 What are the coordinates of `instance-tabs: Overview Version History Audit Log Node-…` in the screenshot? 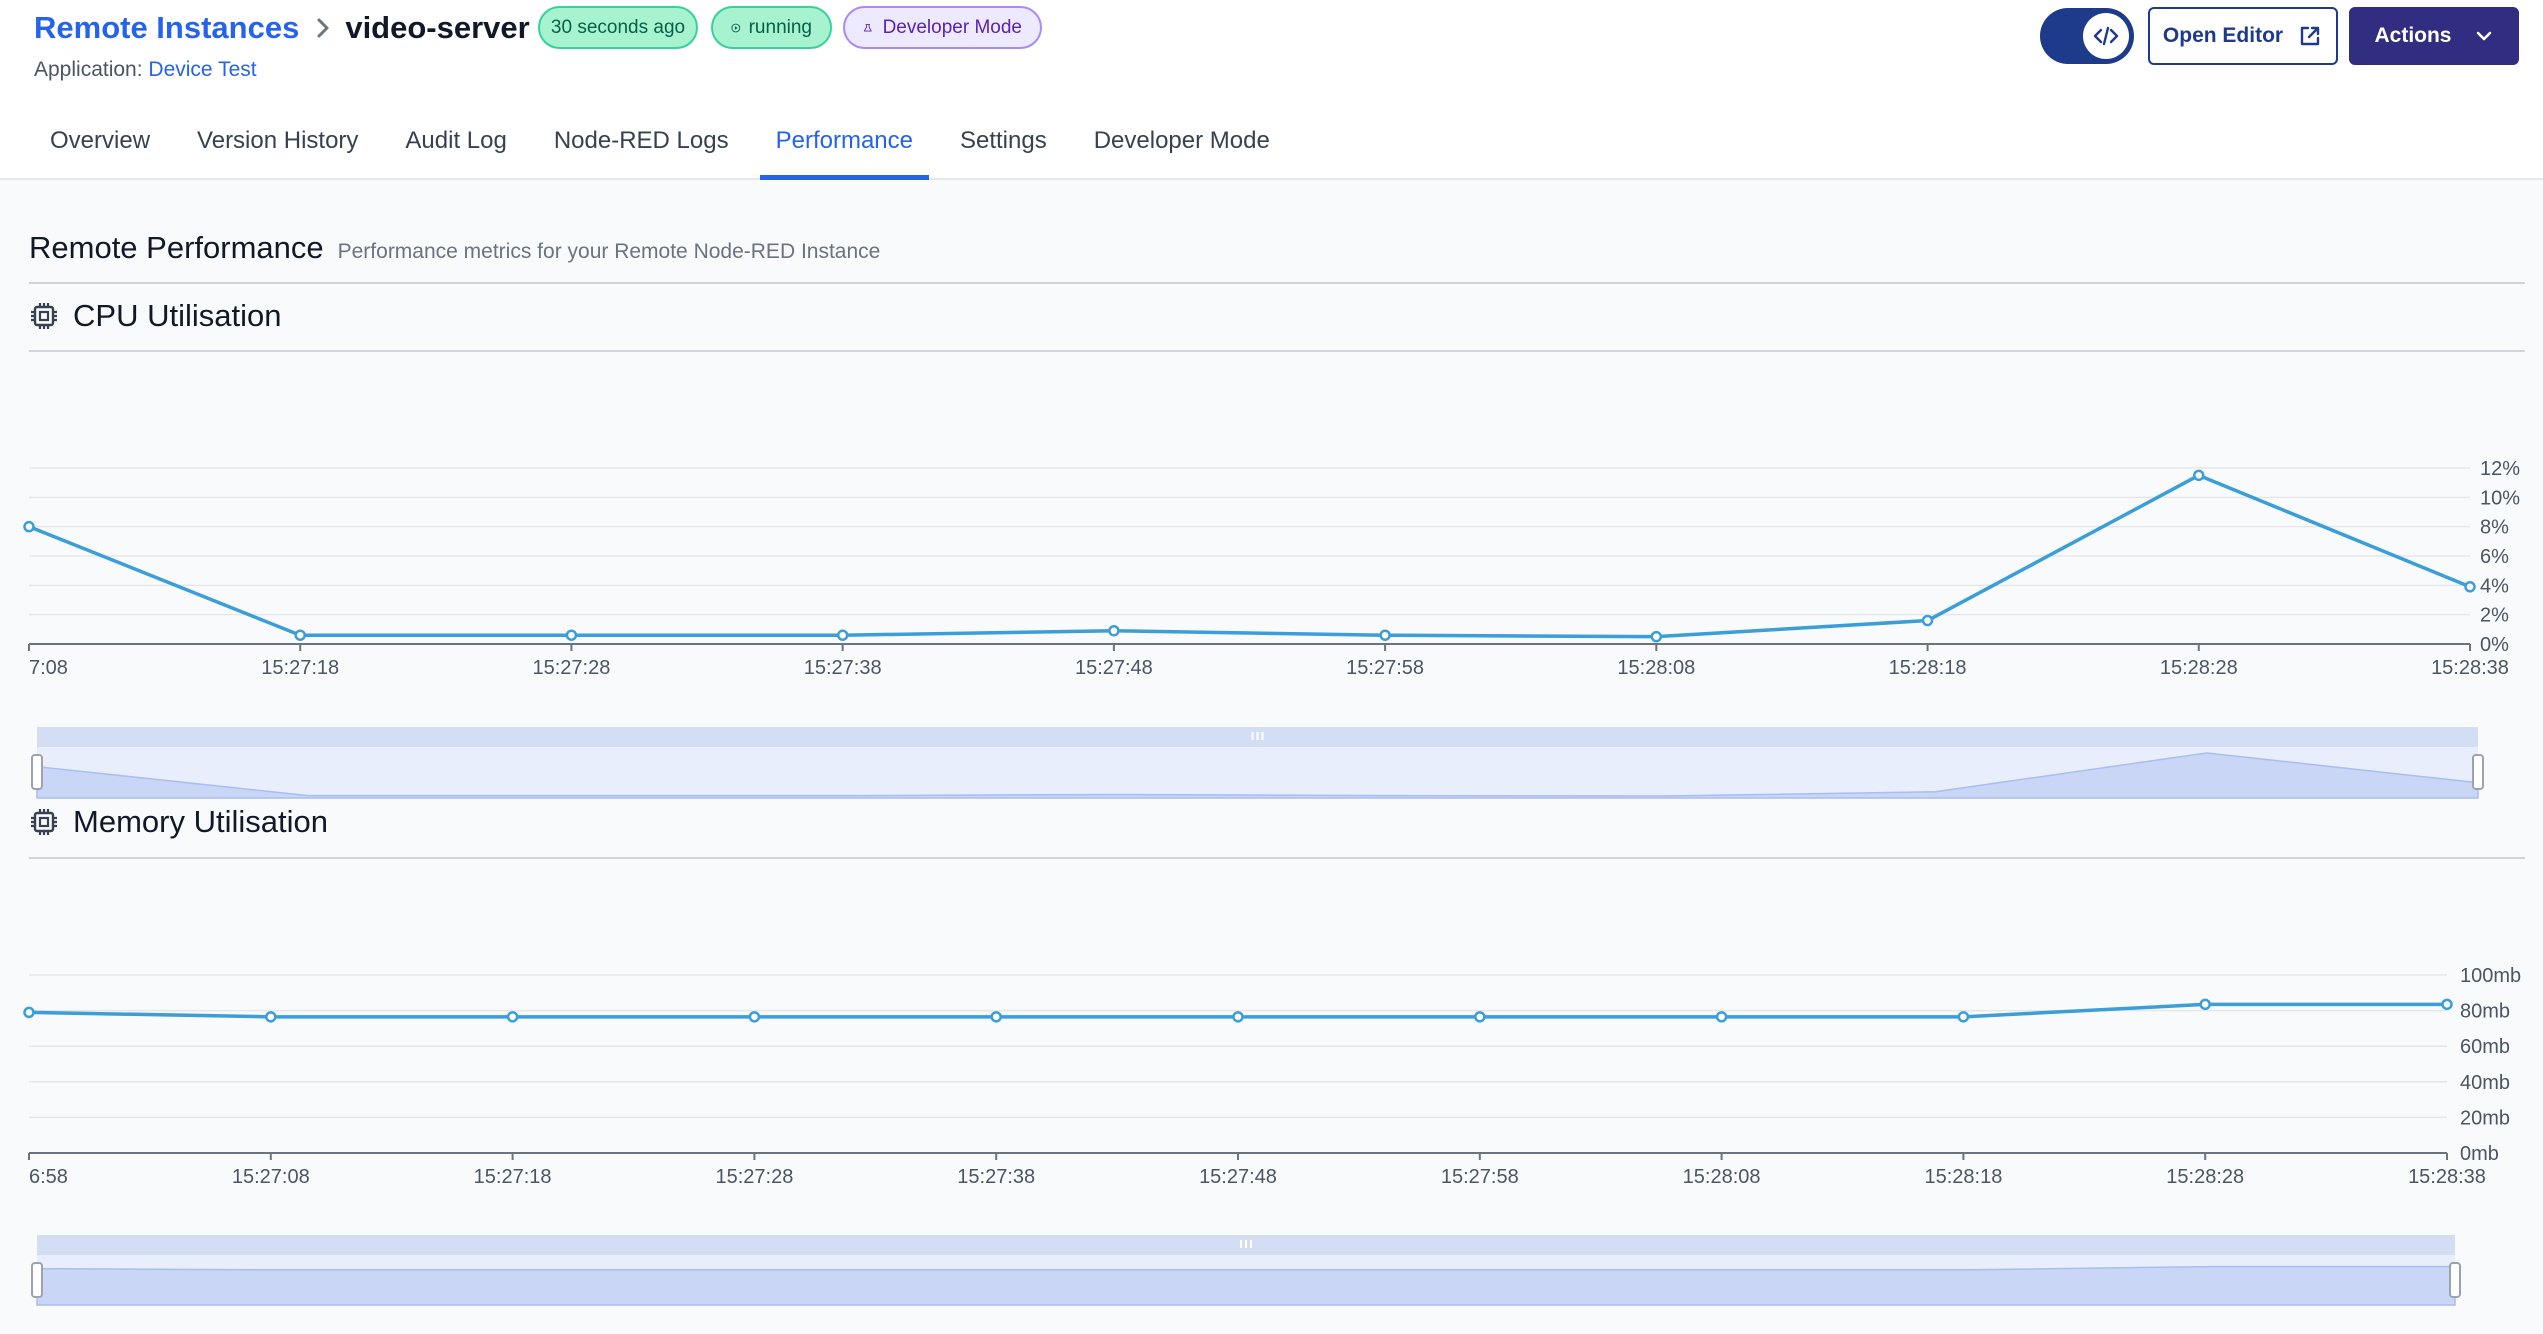 It's located at (667, 149).